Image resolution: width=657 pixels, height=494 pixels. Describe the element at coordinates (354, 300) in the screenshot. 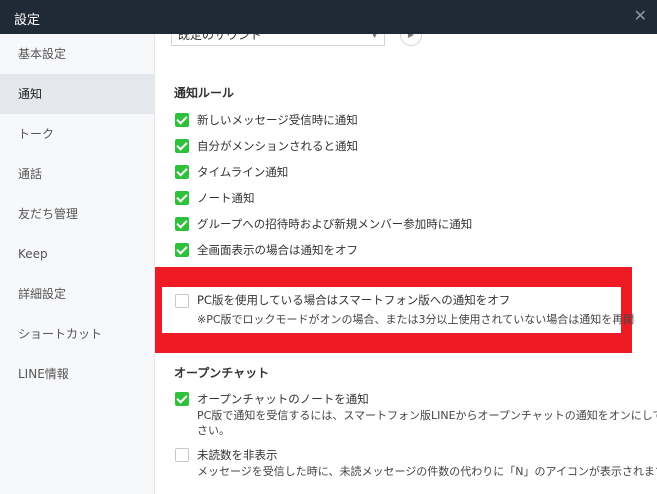

I see `pc-option-label: PC版を使用している場合はスマートフォン版への通知をオフ` at that location.